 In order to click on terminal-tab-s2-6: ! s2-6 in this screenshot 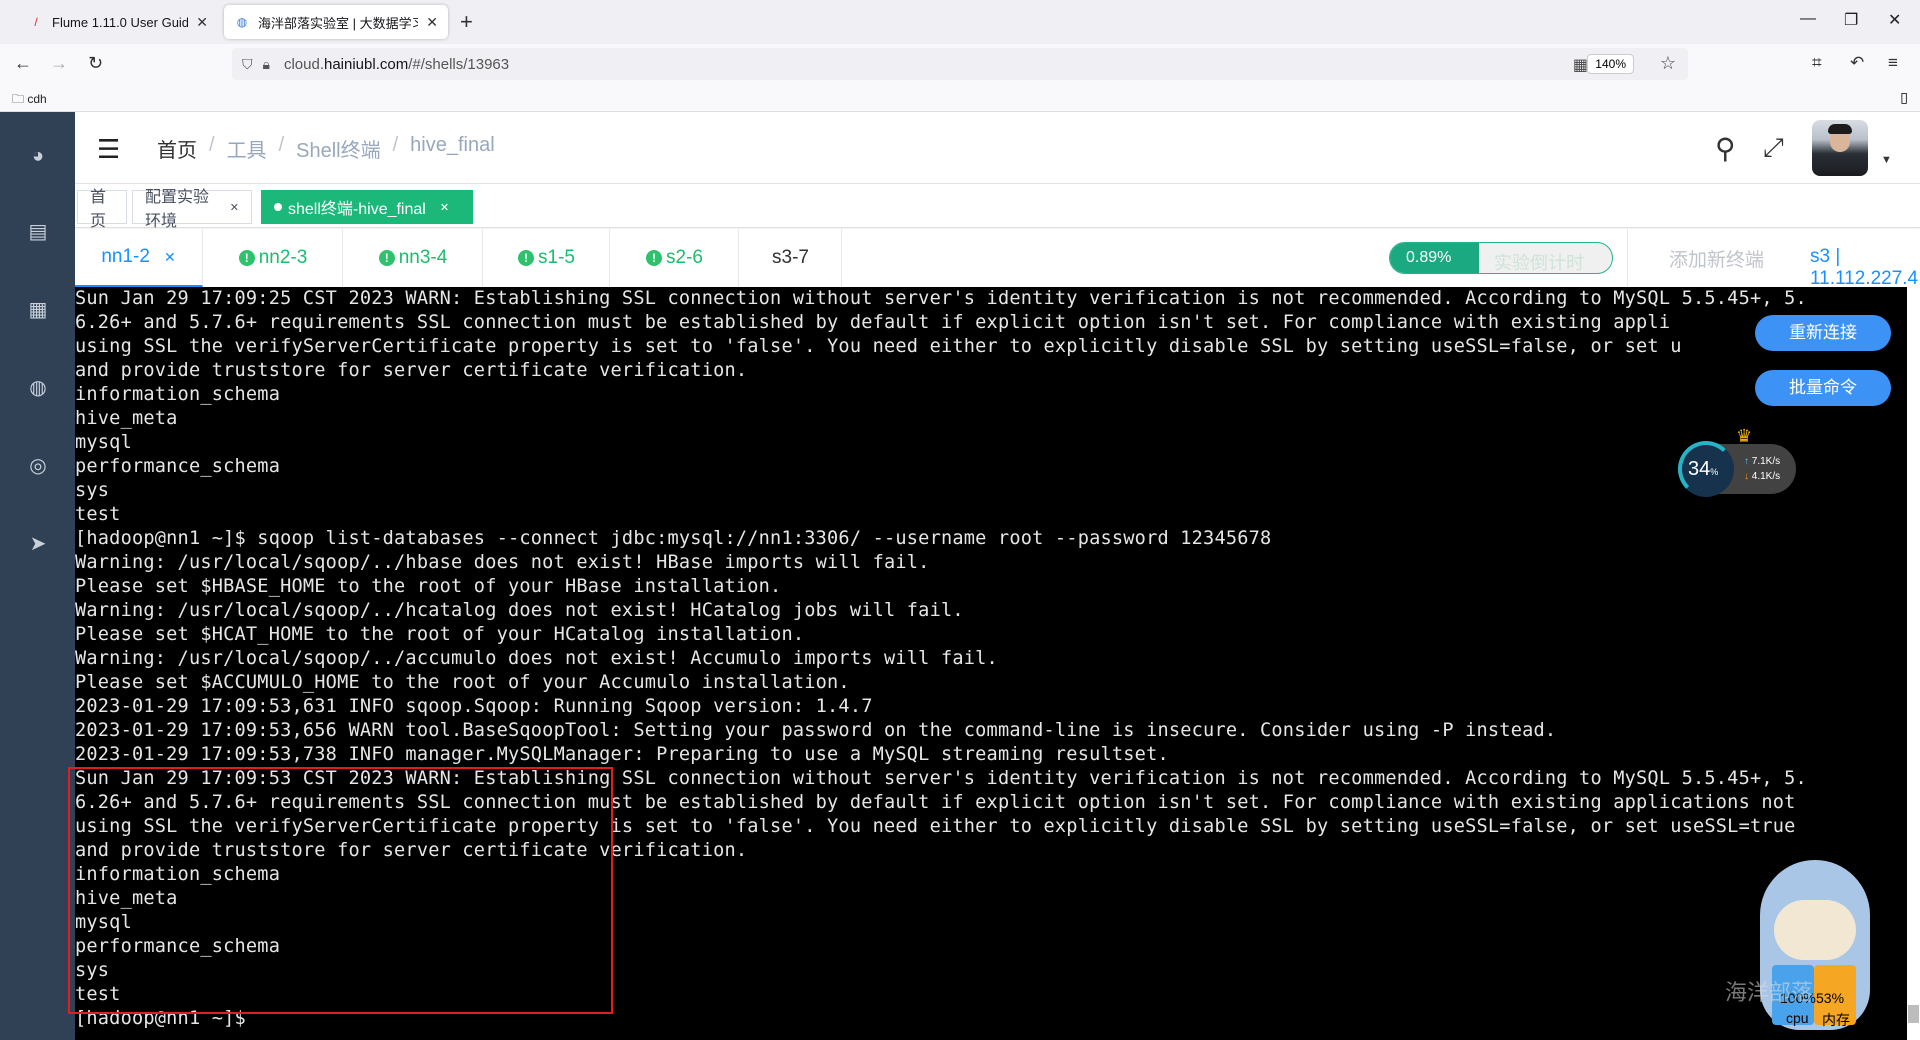, I will do `click(675, 258)`.